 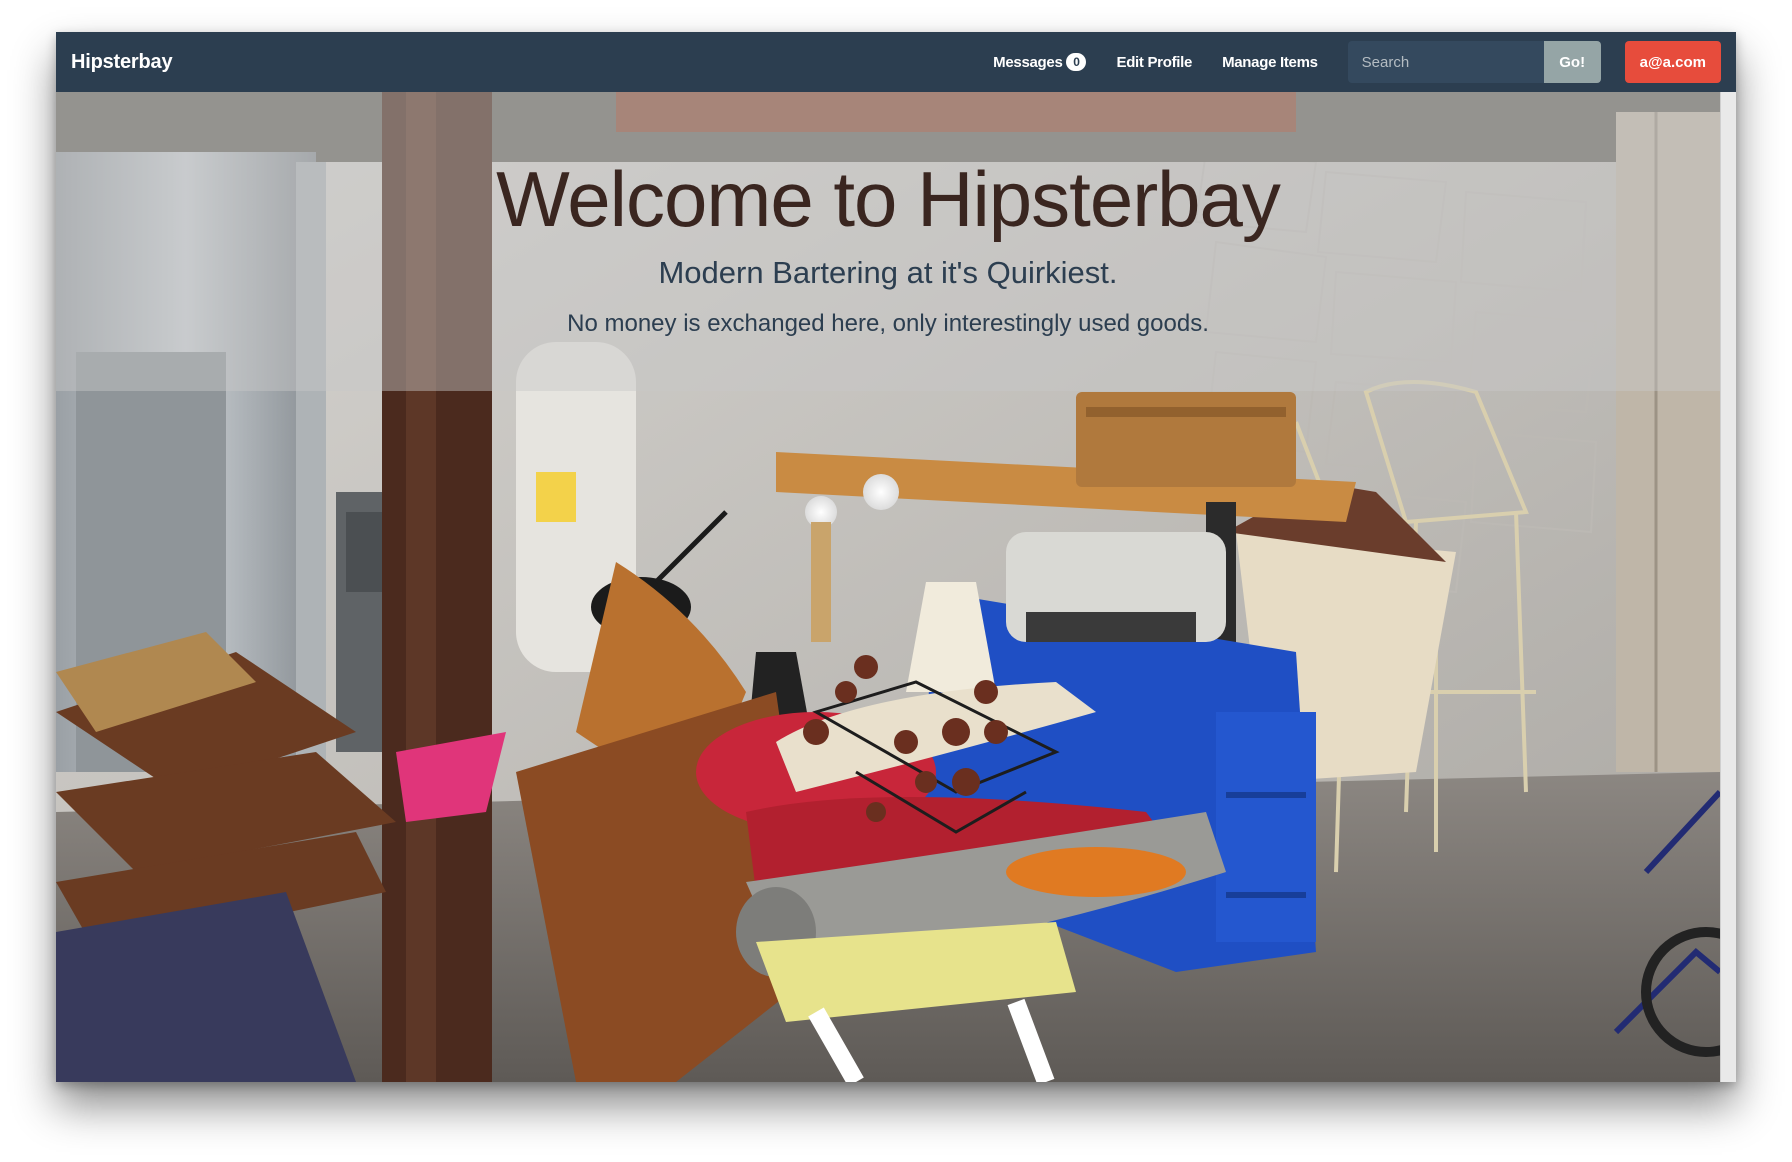 I want to click on vertical-scrollbar, so click(x=1728, y=587).